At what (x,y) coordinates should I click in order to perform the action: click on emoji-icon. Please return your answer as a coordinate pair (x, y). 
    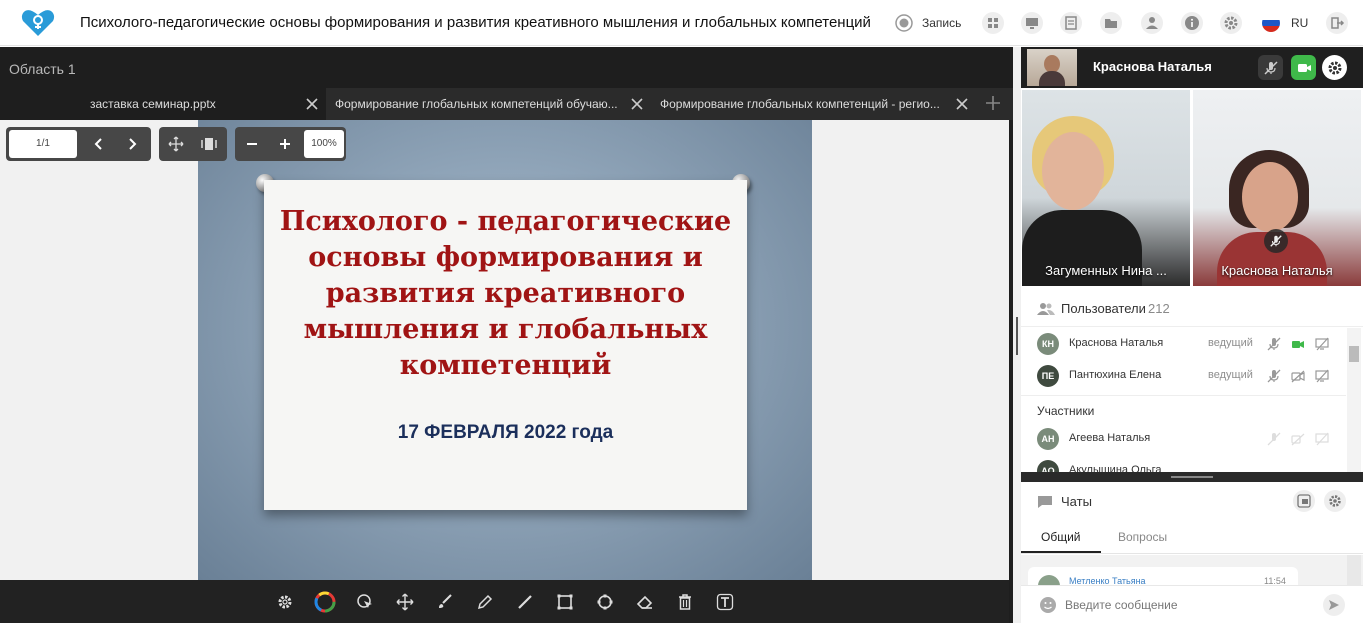
    Looking at the image, I should click on (1048, 605).